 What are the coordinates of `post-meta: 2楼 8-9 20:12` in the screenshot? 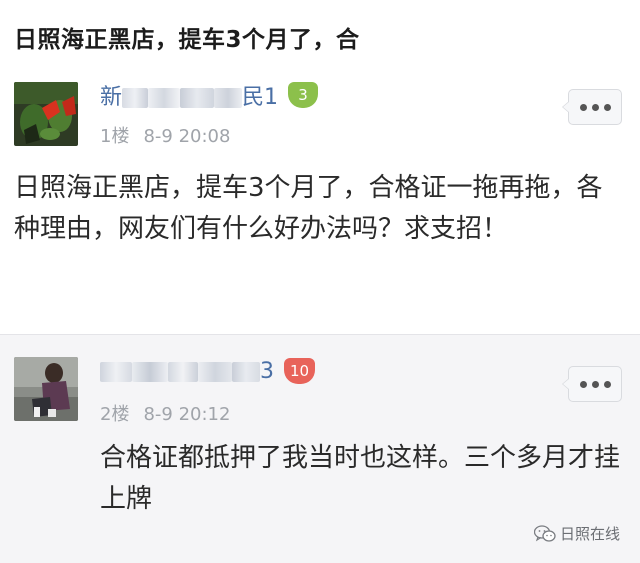 It's located at (172, 413).